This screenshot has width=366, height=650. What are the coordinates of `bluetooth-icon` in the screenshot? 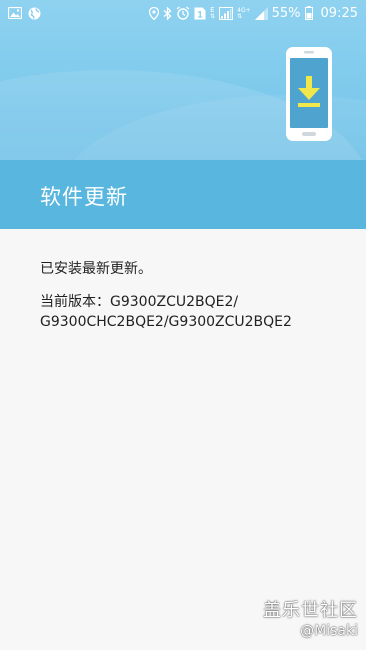 It's located at (167, 13).